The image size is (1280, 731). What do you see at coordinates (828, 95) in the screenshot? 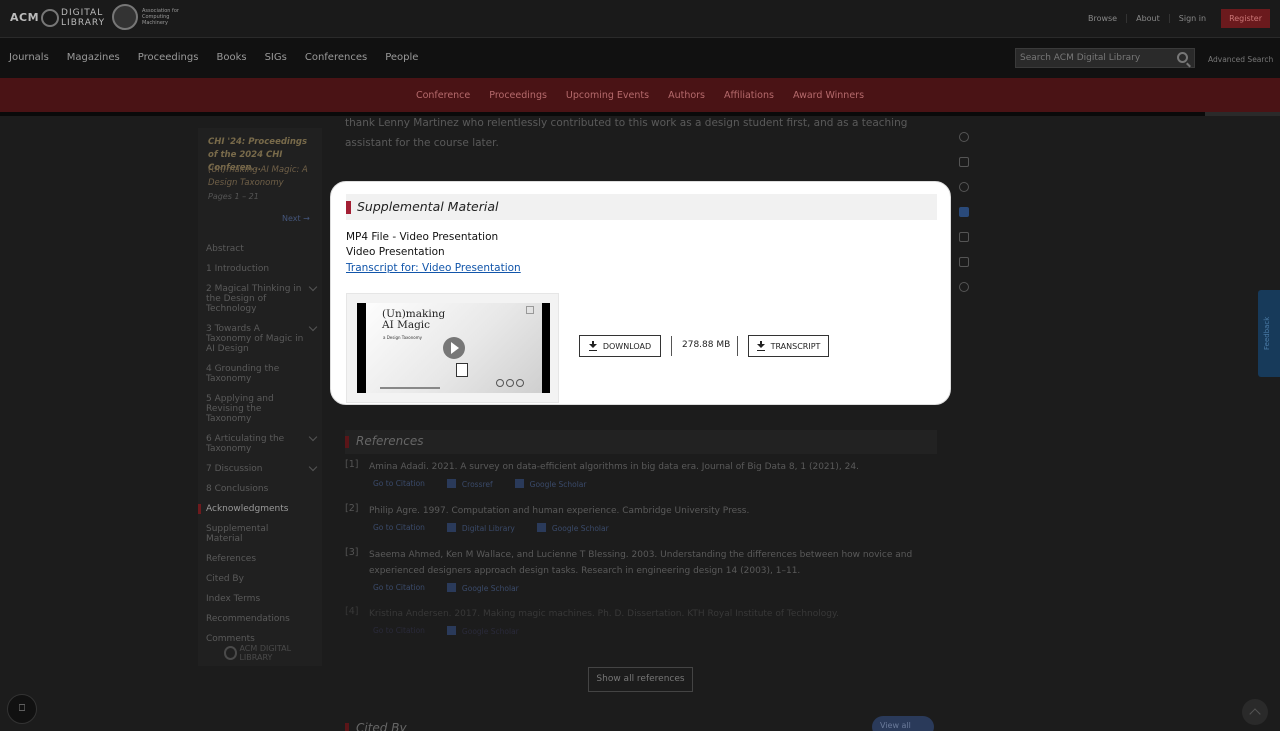
I see `subnav-award-winners: Award Winners` at bounding box center [828, 95].